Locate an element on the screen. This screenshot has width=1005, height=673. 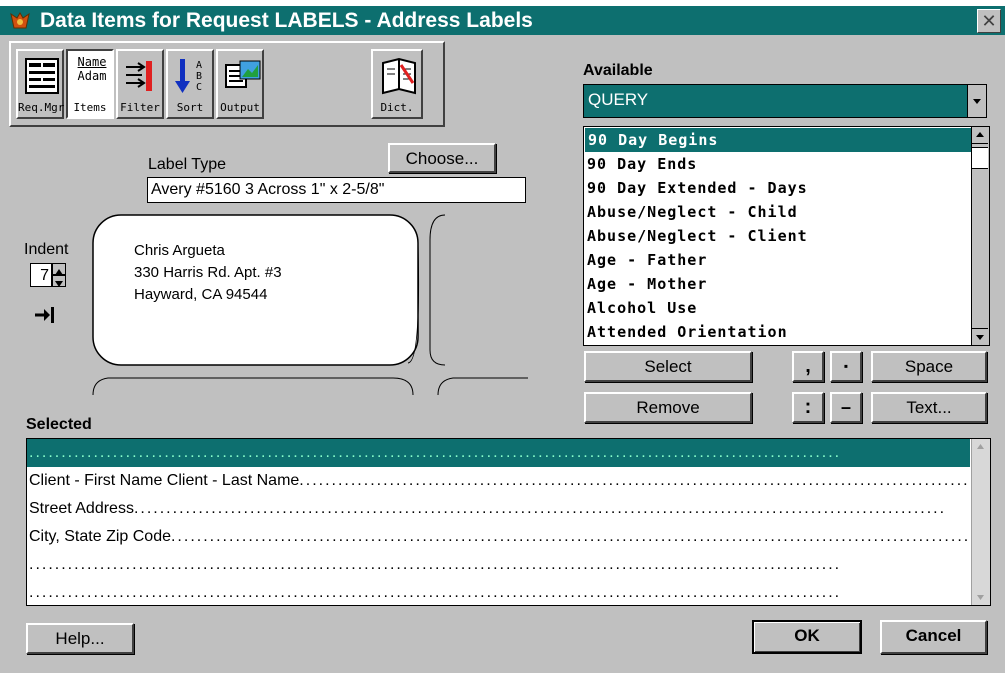
preview-line-3: Hayward, CA 94544 is located at coordinates (201, 294).